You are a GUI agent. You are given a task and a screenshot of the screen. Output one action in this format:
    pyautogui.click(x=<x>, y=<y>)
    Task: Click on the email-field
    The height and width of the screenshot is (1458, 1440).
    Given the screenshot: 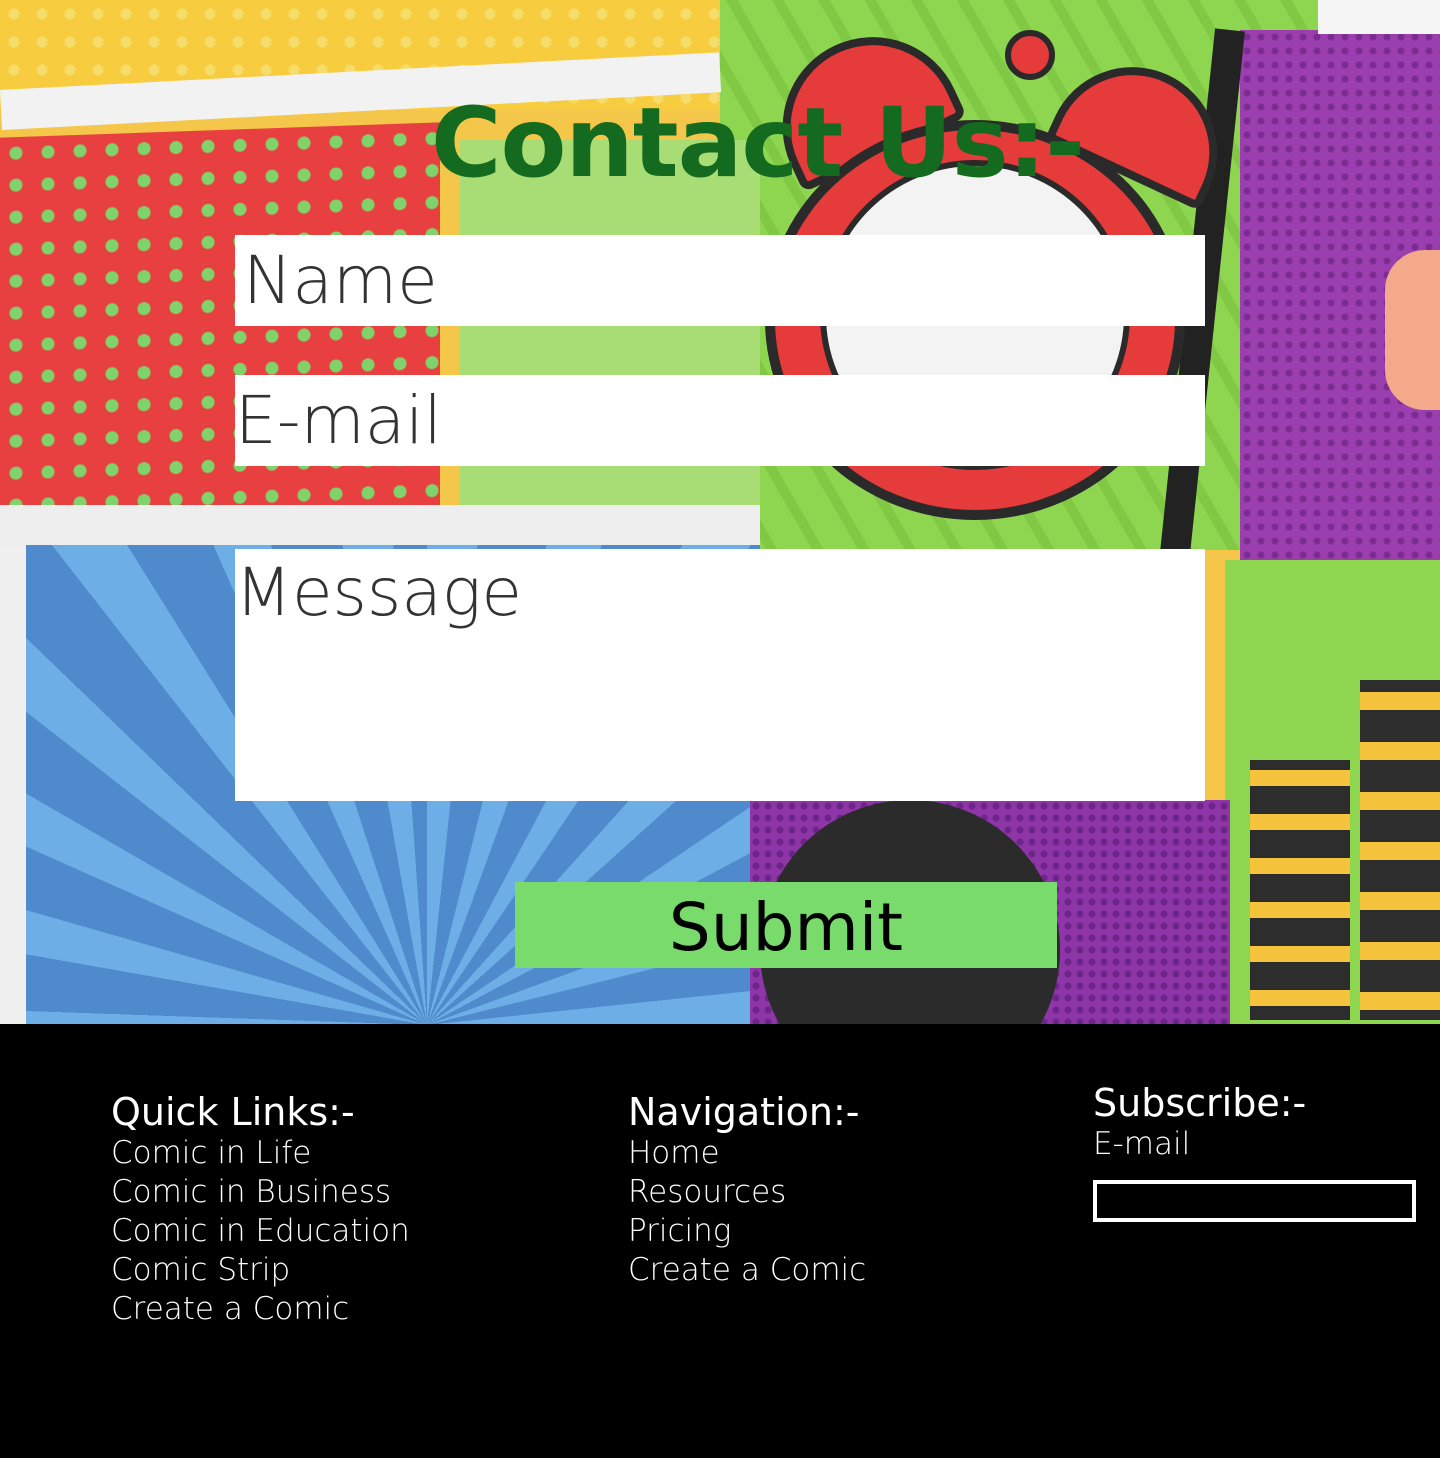 What is the action you would take?
    pyautogui.click(x=720, y=420)
    